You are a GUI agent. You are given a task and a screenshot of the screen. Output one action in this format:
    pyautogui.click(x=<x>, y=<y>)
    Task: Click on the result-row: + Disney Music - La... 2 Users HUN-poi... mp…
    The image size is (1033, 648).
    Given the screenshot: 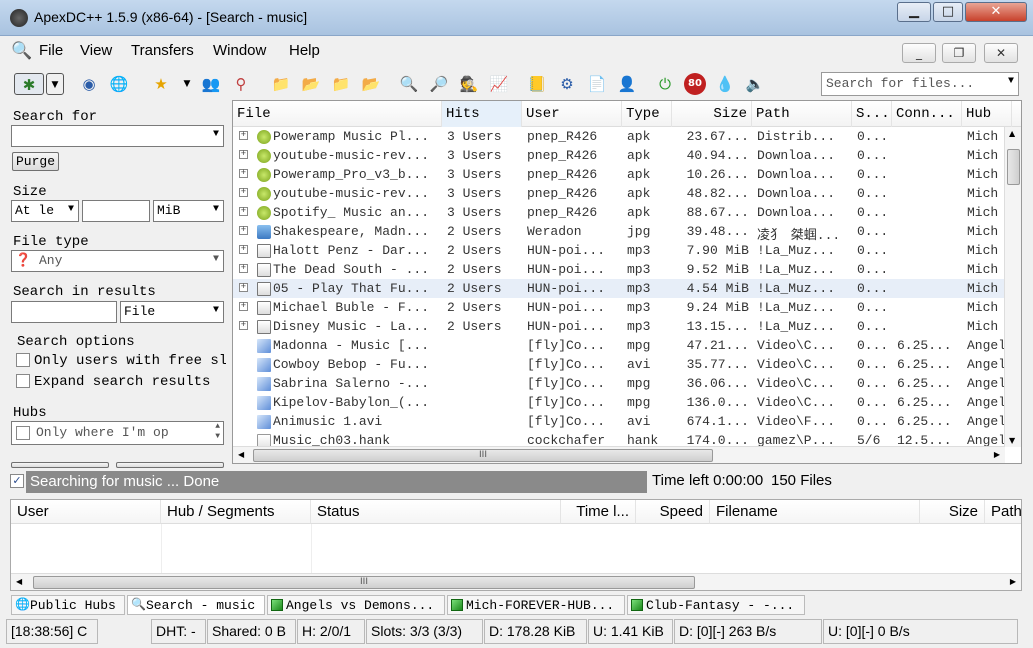 What is the action you would take?
    pyautogui.click(x=619, y=326)
    